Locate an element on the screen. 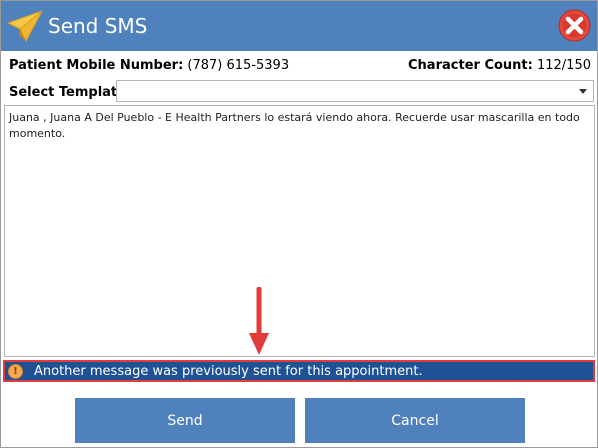 The image size is (598, 448). close-icon is located at coordinates (574, 25).